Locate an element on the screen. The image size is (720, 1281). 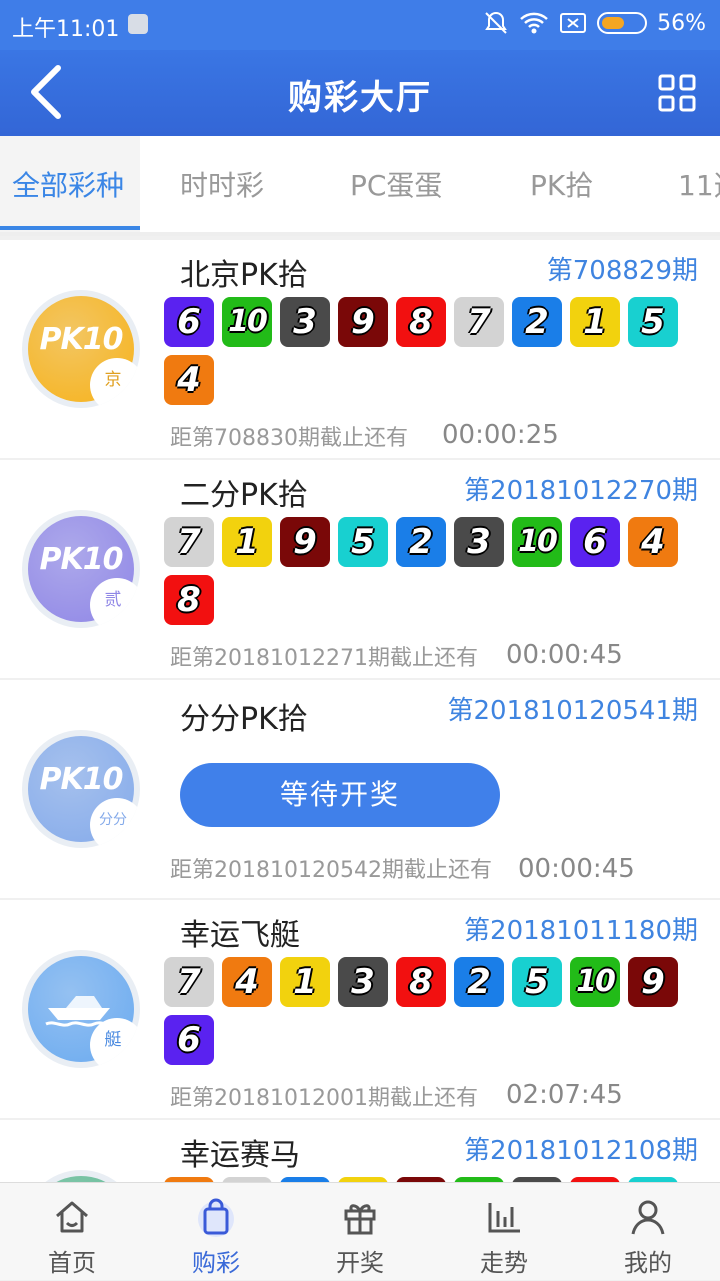
chart-icon is located at coordinates (504, 1218).